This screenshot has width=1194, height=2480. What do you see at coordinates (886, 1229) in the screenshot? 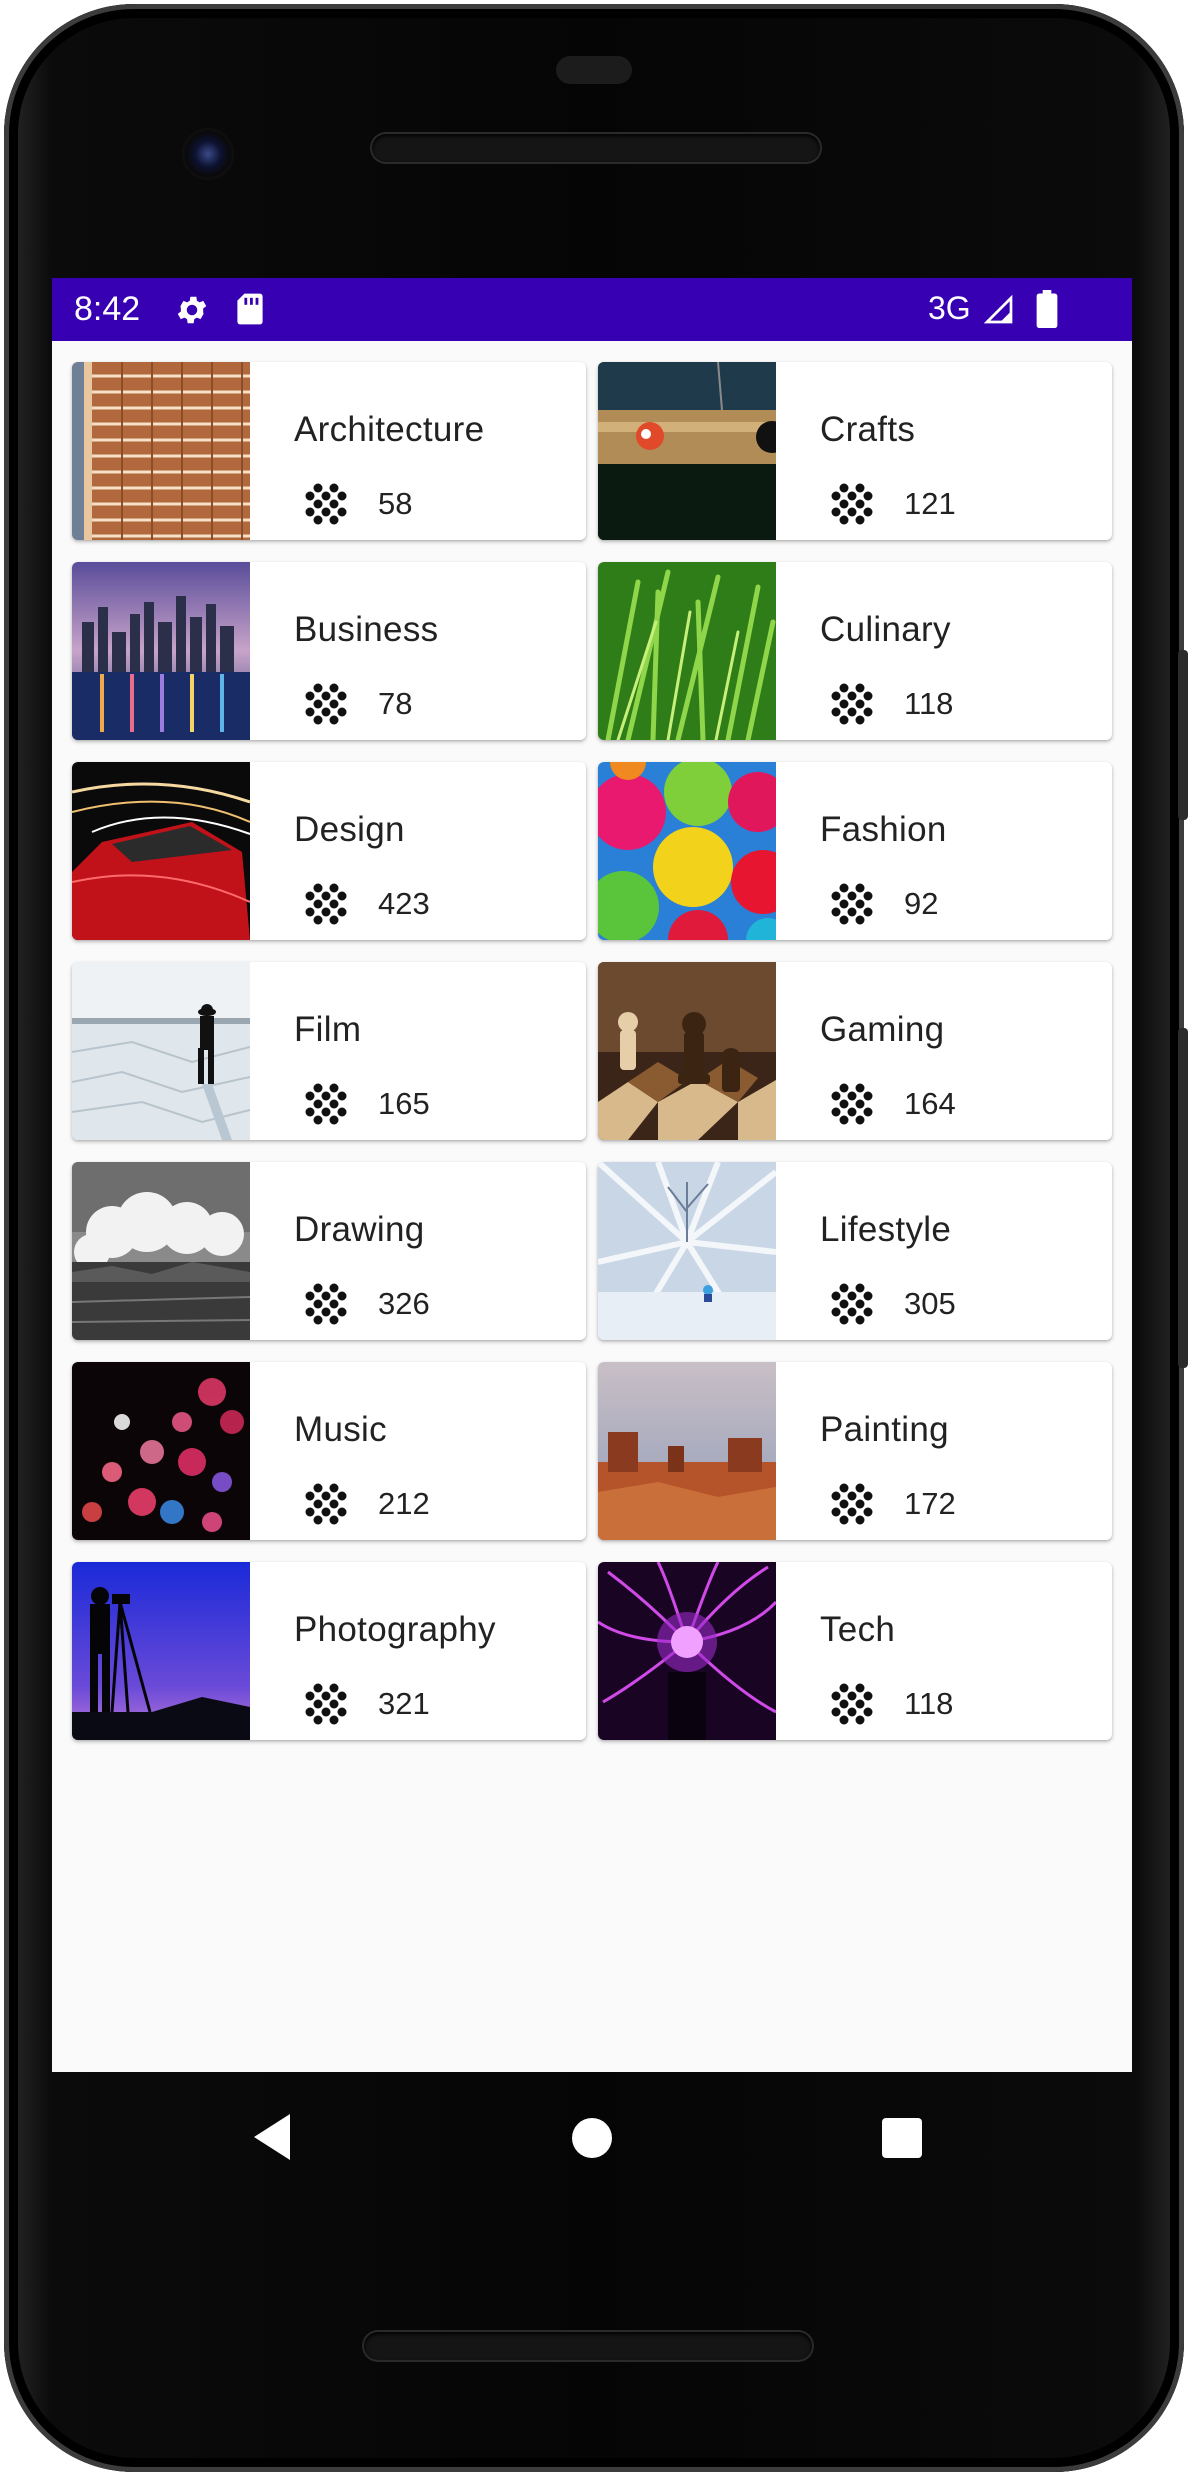
I see `category-name: Lifestyle` at bounding box center [886, 1229].